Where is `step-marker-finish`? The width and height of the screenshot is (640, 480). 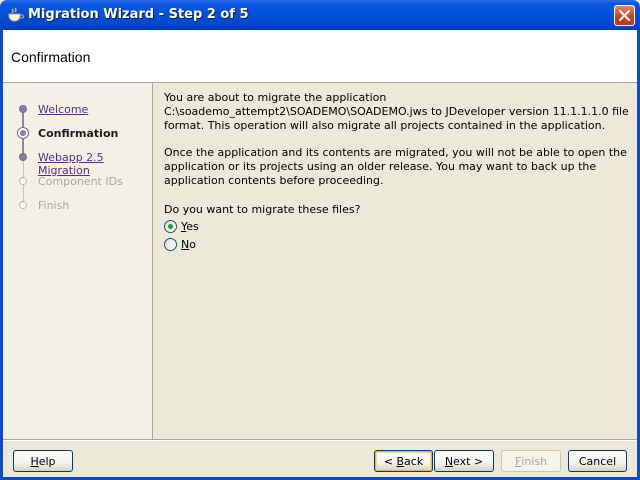
step-marker-finish is located at coordinates (23, 205).